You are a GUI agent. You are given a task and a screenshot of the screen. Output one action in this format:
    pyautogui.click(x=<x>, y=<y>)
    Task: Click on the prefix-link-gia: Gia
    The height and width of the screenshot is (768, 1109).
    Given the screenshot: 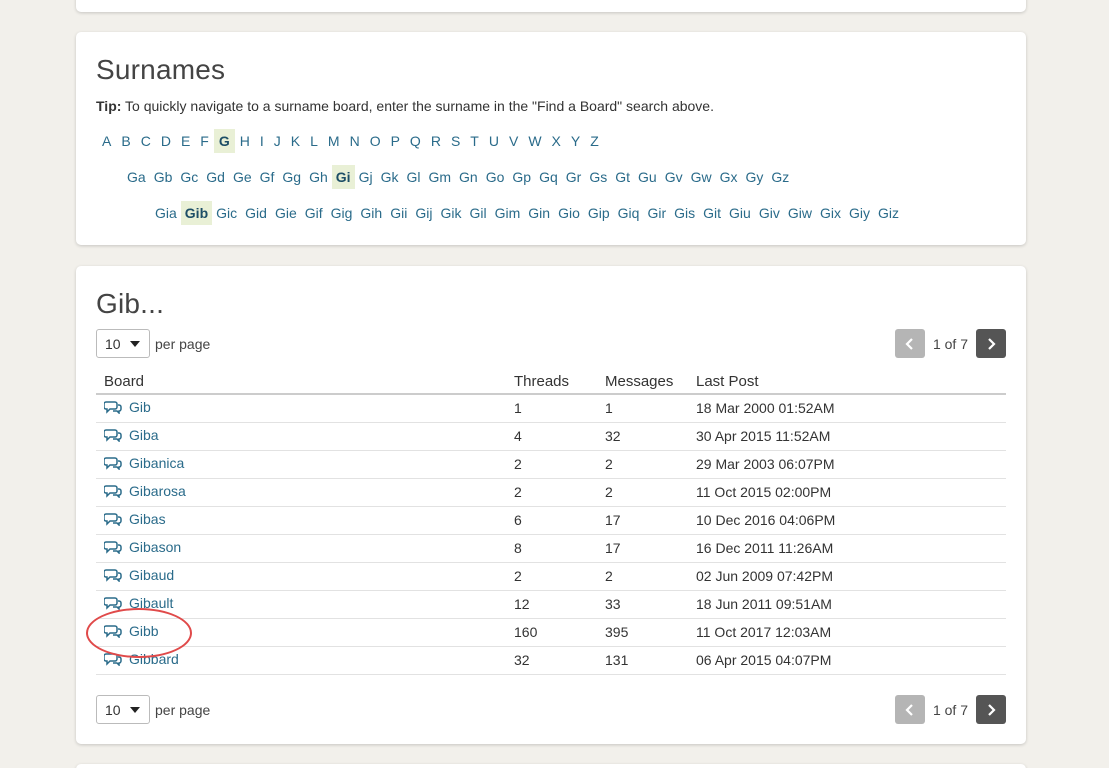 What is the action you would take?
    pyautogui.click(x=166, y=213)
    